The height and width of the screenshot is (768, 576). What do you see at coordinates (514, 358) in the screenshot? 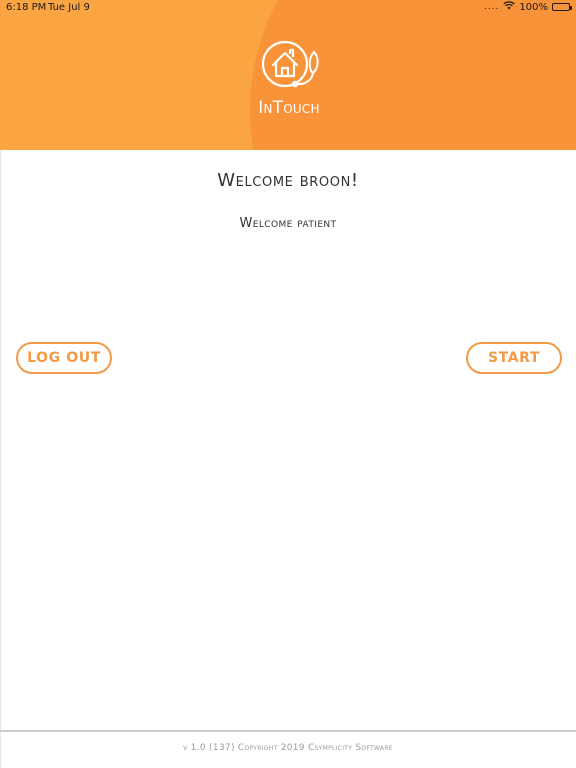
I see `start-button: START` at bounding box center [514, 358].